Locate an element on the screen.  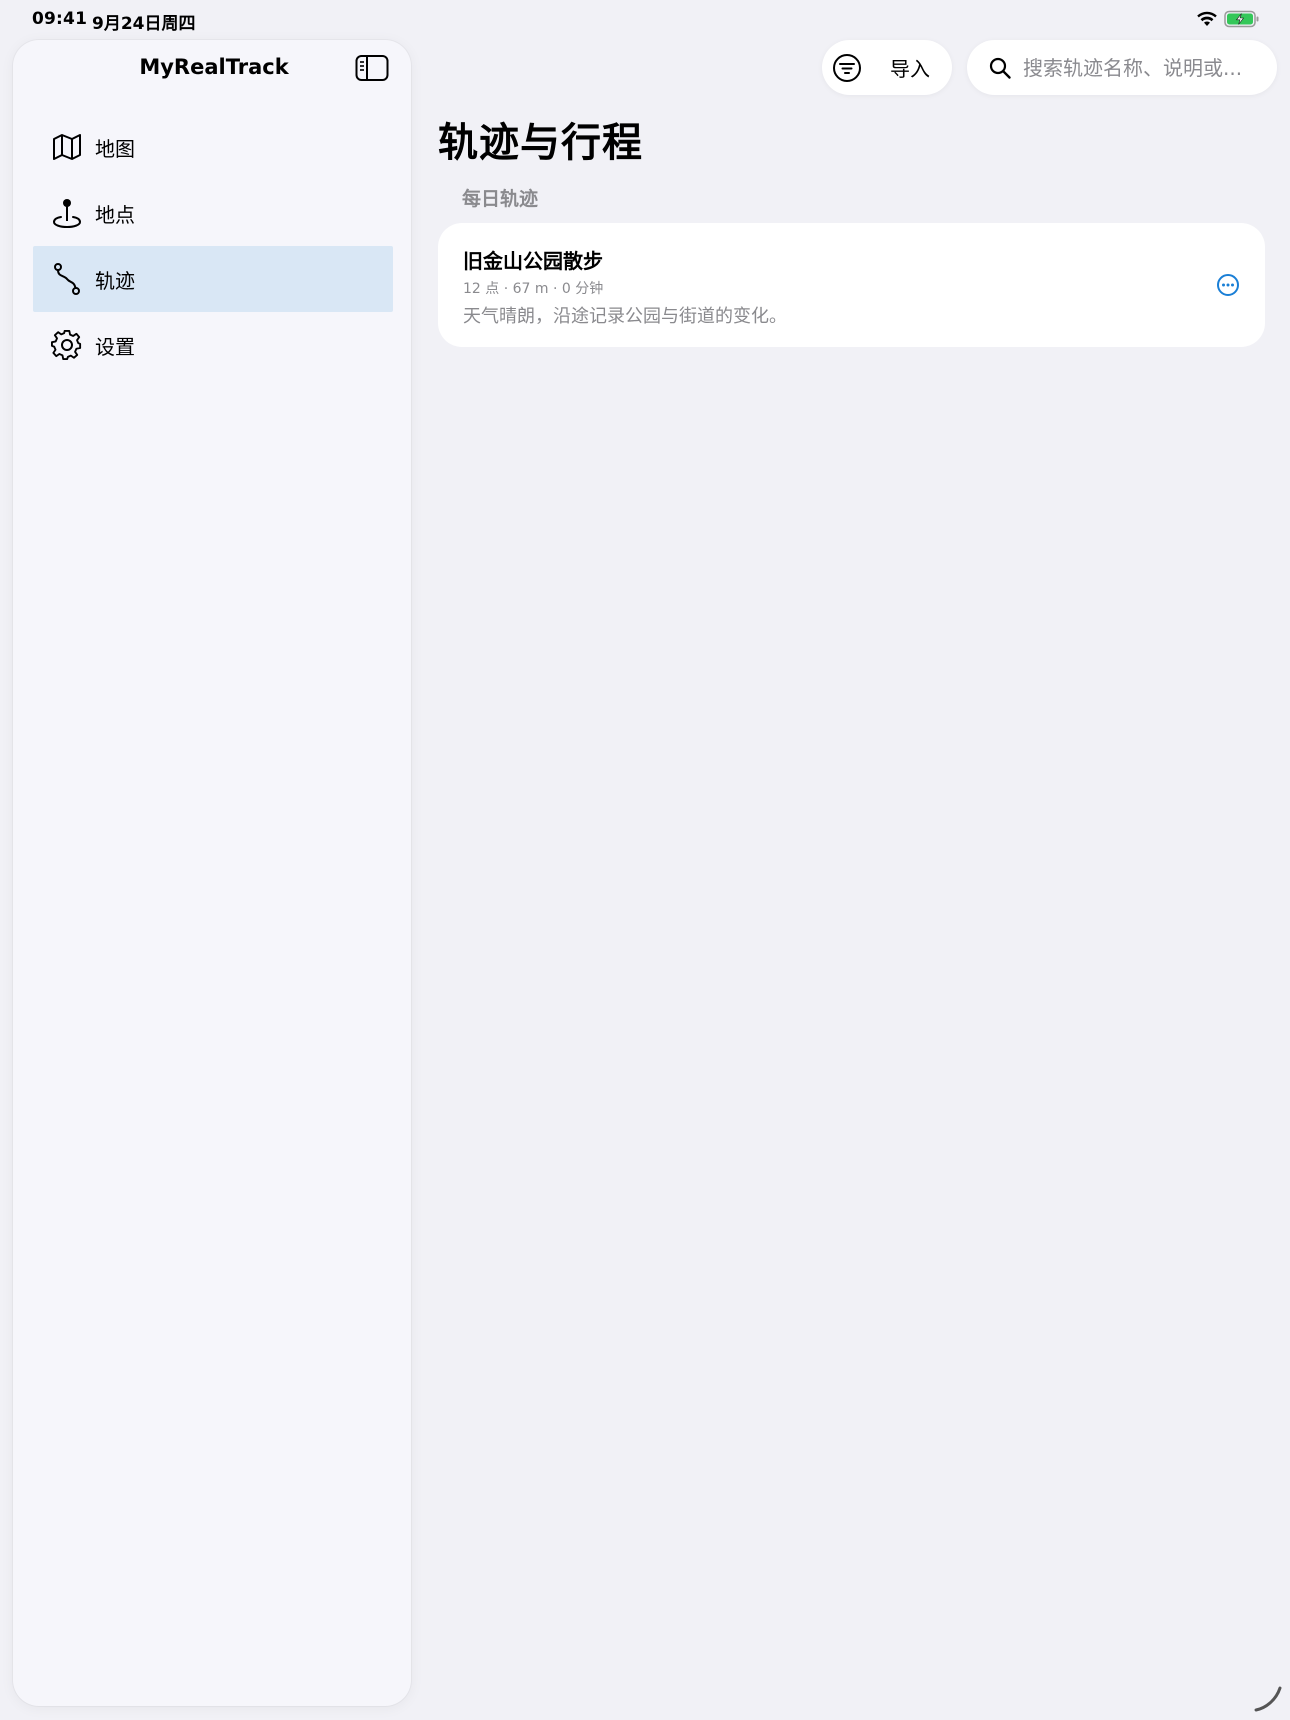
more-options-icon is located at coordinates (1228, 285).